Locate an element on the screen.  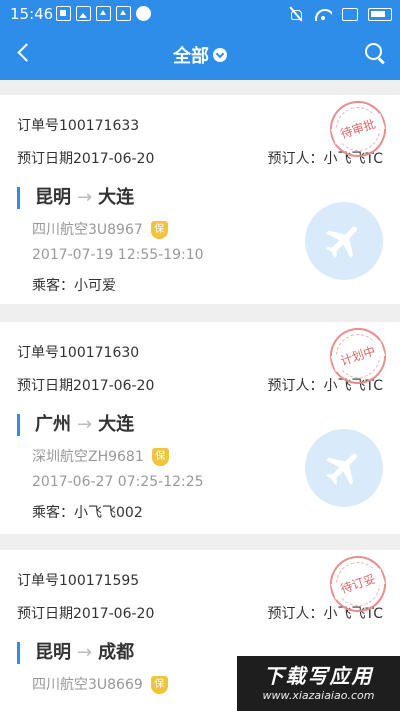
status-stamp-text: 待审批 is located at coordinates (358, 129).